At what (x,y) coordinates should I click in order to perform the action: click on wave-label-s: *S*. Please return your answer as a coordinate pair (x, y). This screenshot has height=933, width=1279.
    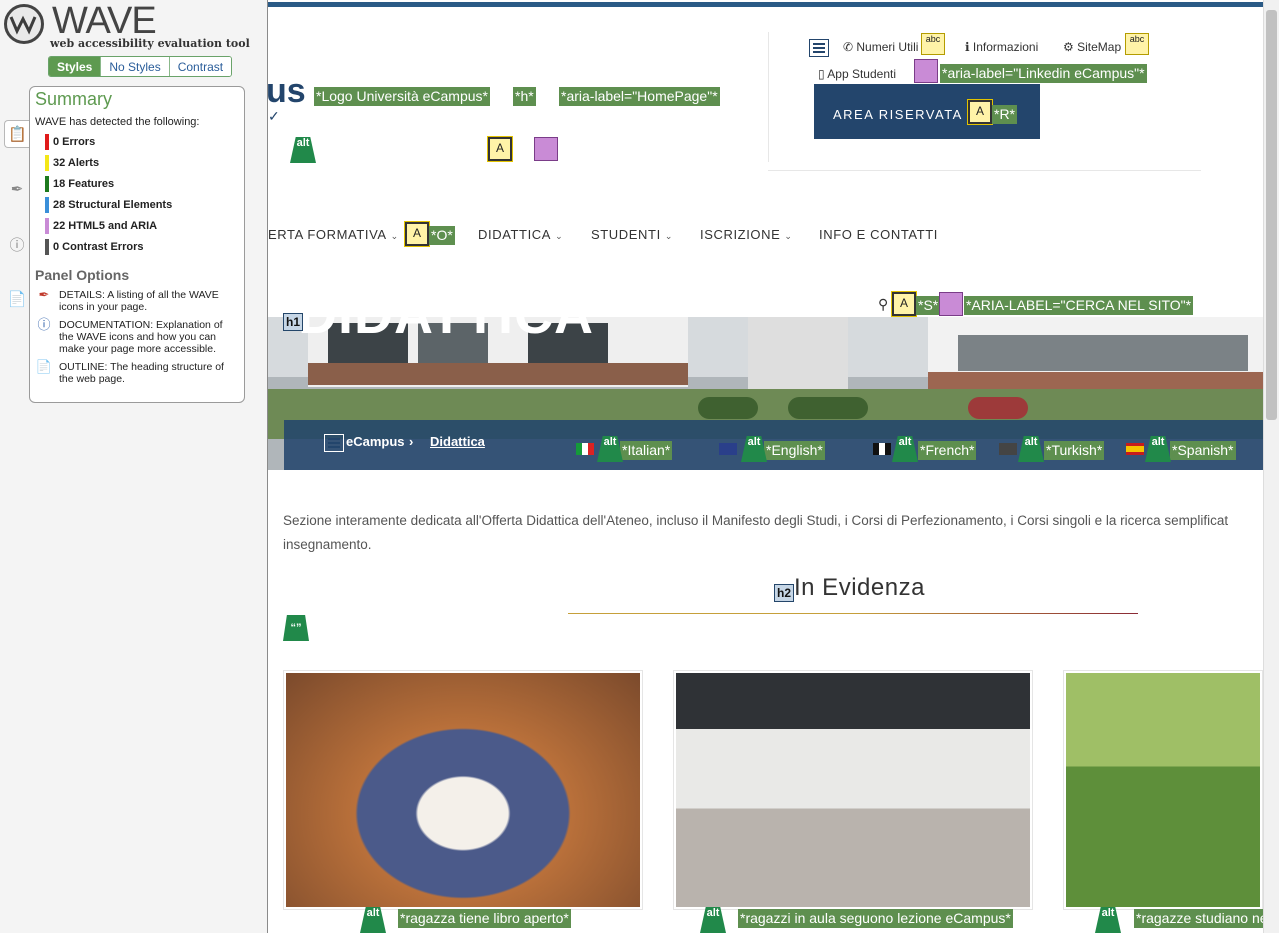
    Looking at the image, I should click on (928, 305).